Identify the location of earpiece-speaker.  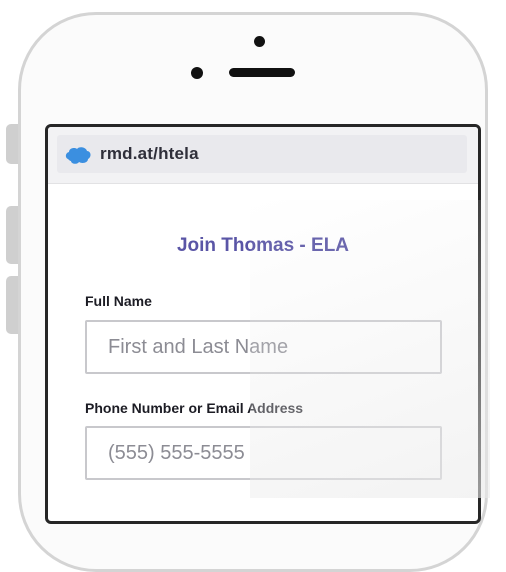
(262, 72).